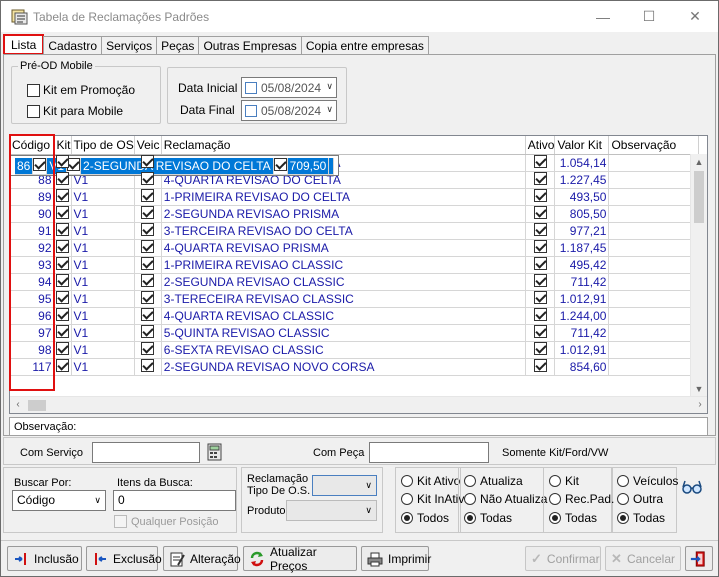  I want to click on tipo-os-select: ∨, so click(344, 485).